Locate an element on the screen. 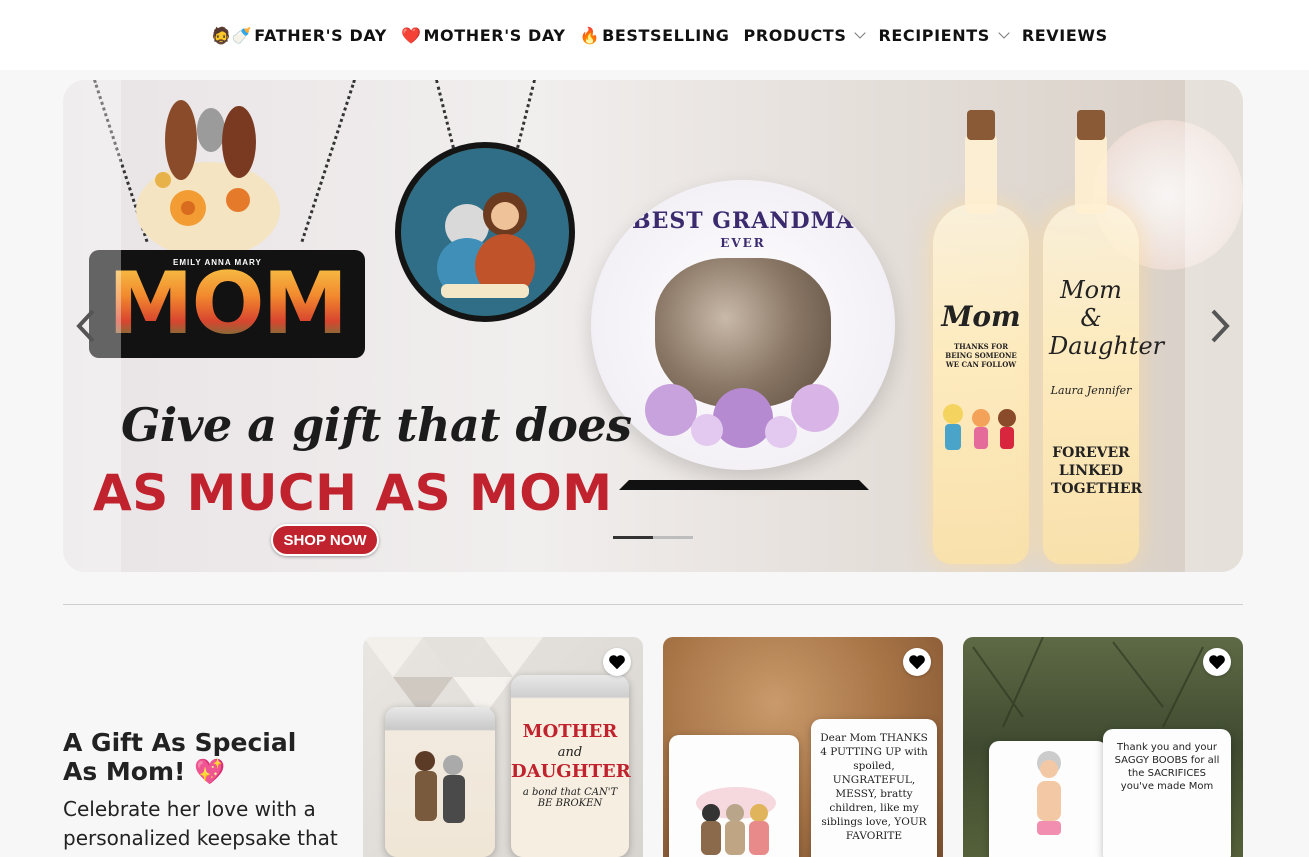  chain-right is located at coordinates (328, 161).